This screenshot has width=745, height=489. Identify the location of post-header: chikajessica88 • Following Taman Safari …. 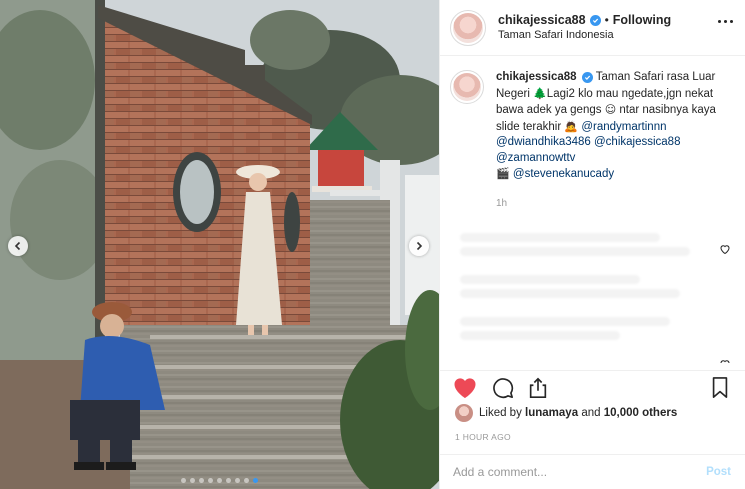
(592, 28).